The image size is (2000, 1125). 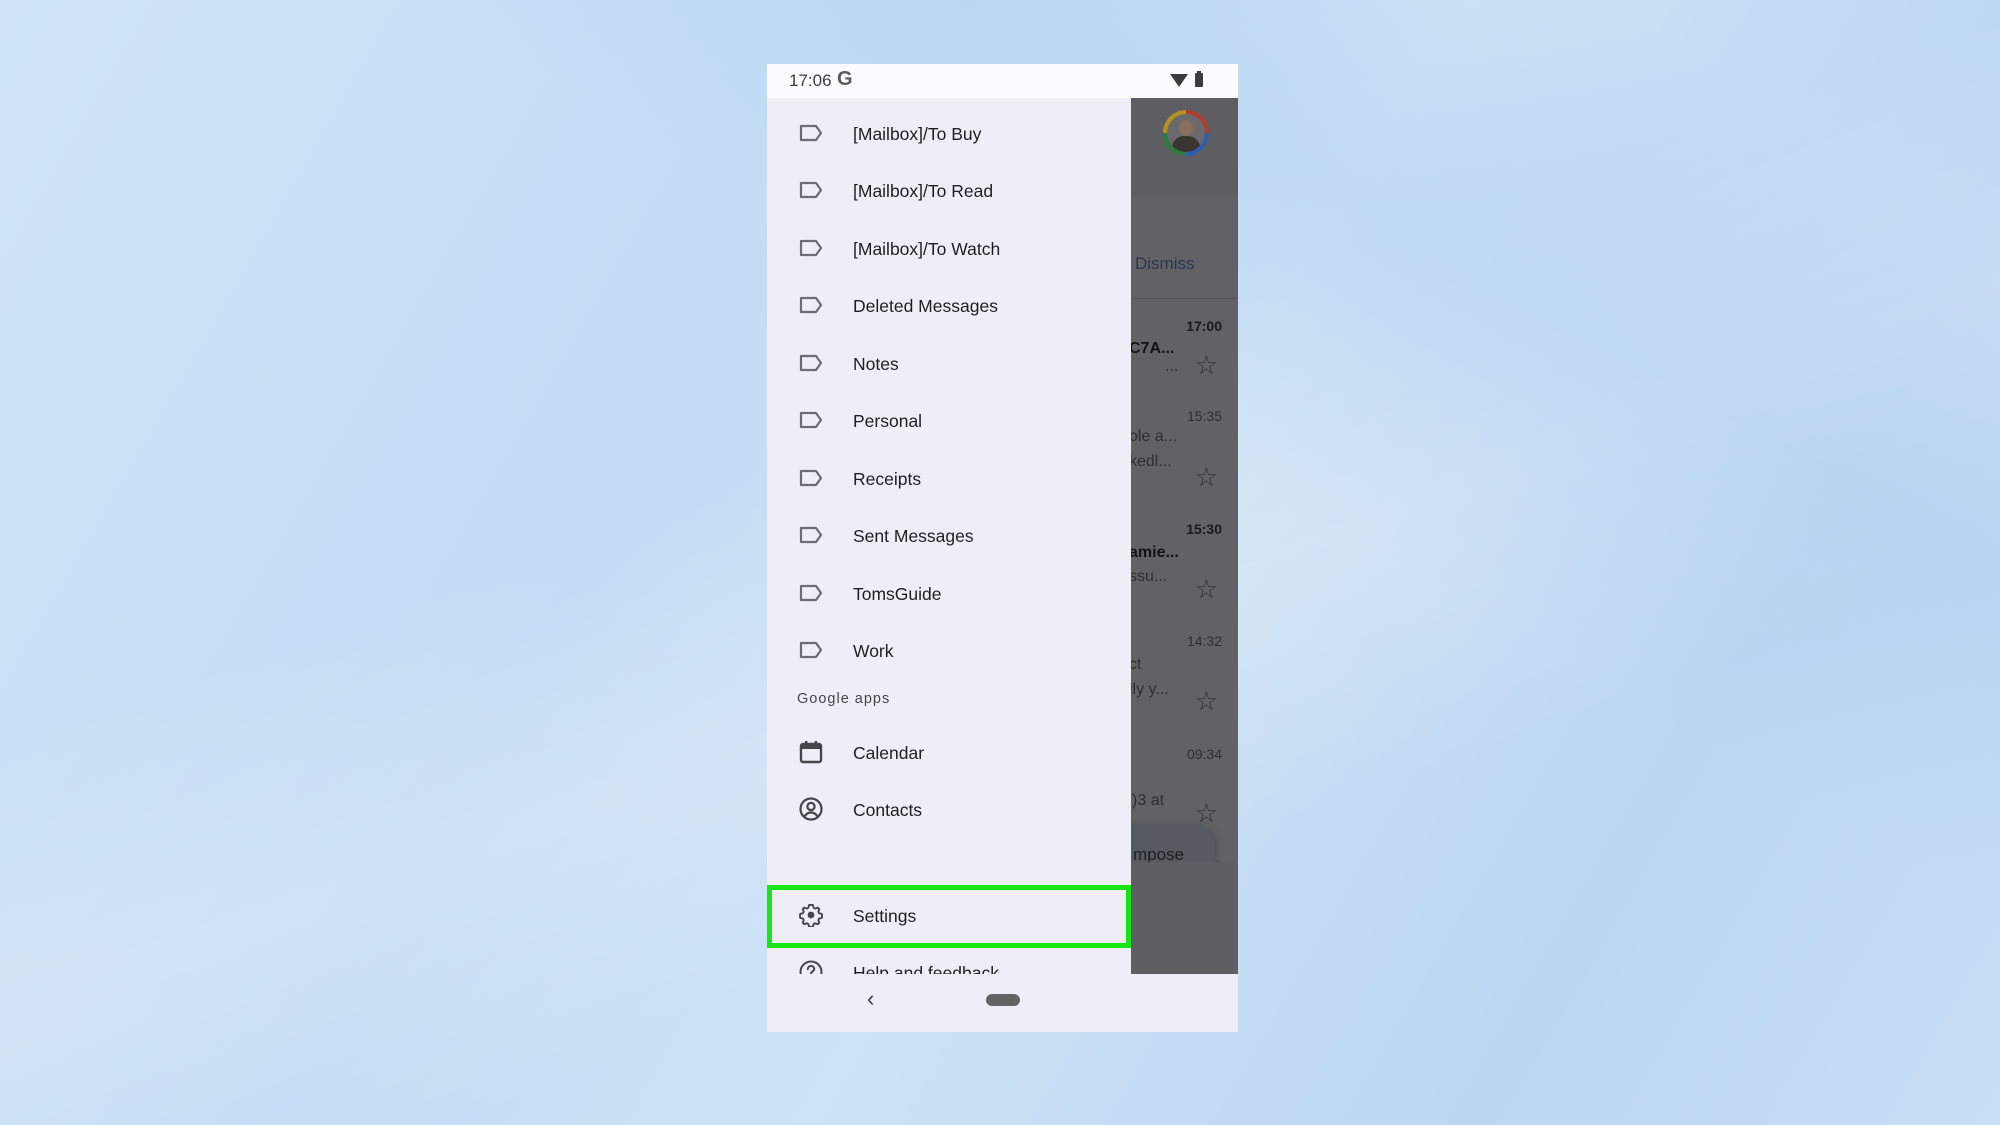 I want to click on drawer-item-receipts: Receipts, so click(x=949, y=479).